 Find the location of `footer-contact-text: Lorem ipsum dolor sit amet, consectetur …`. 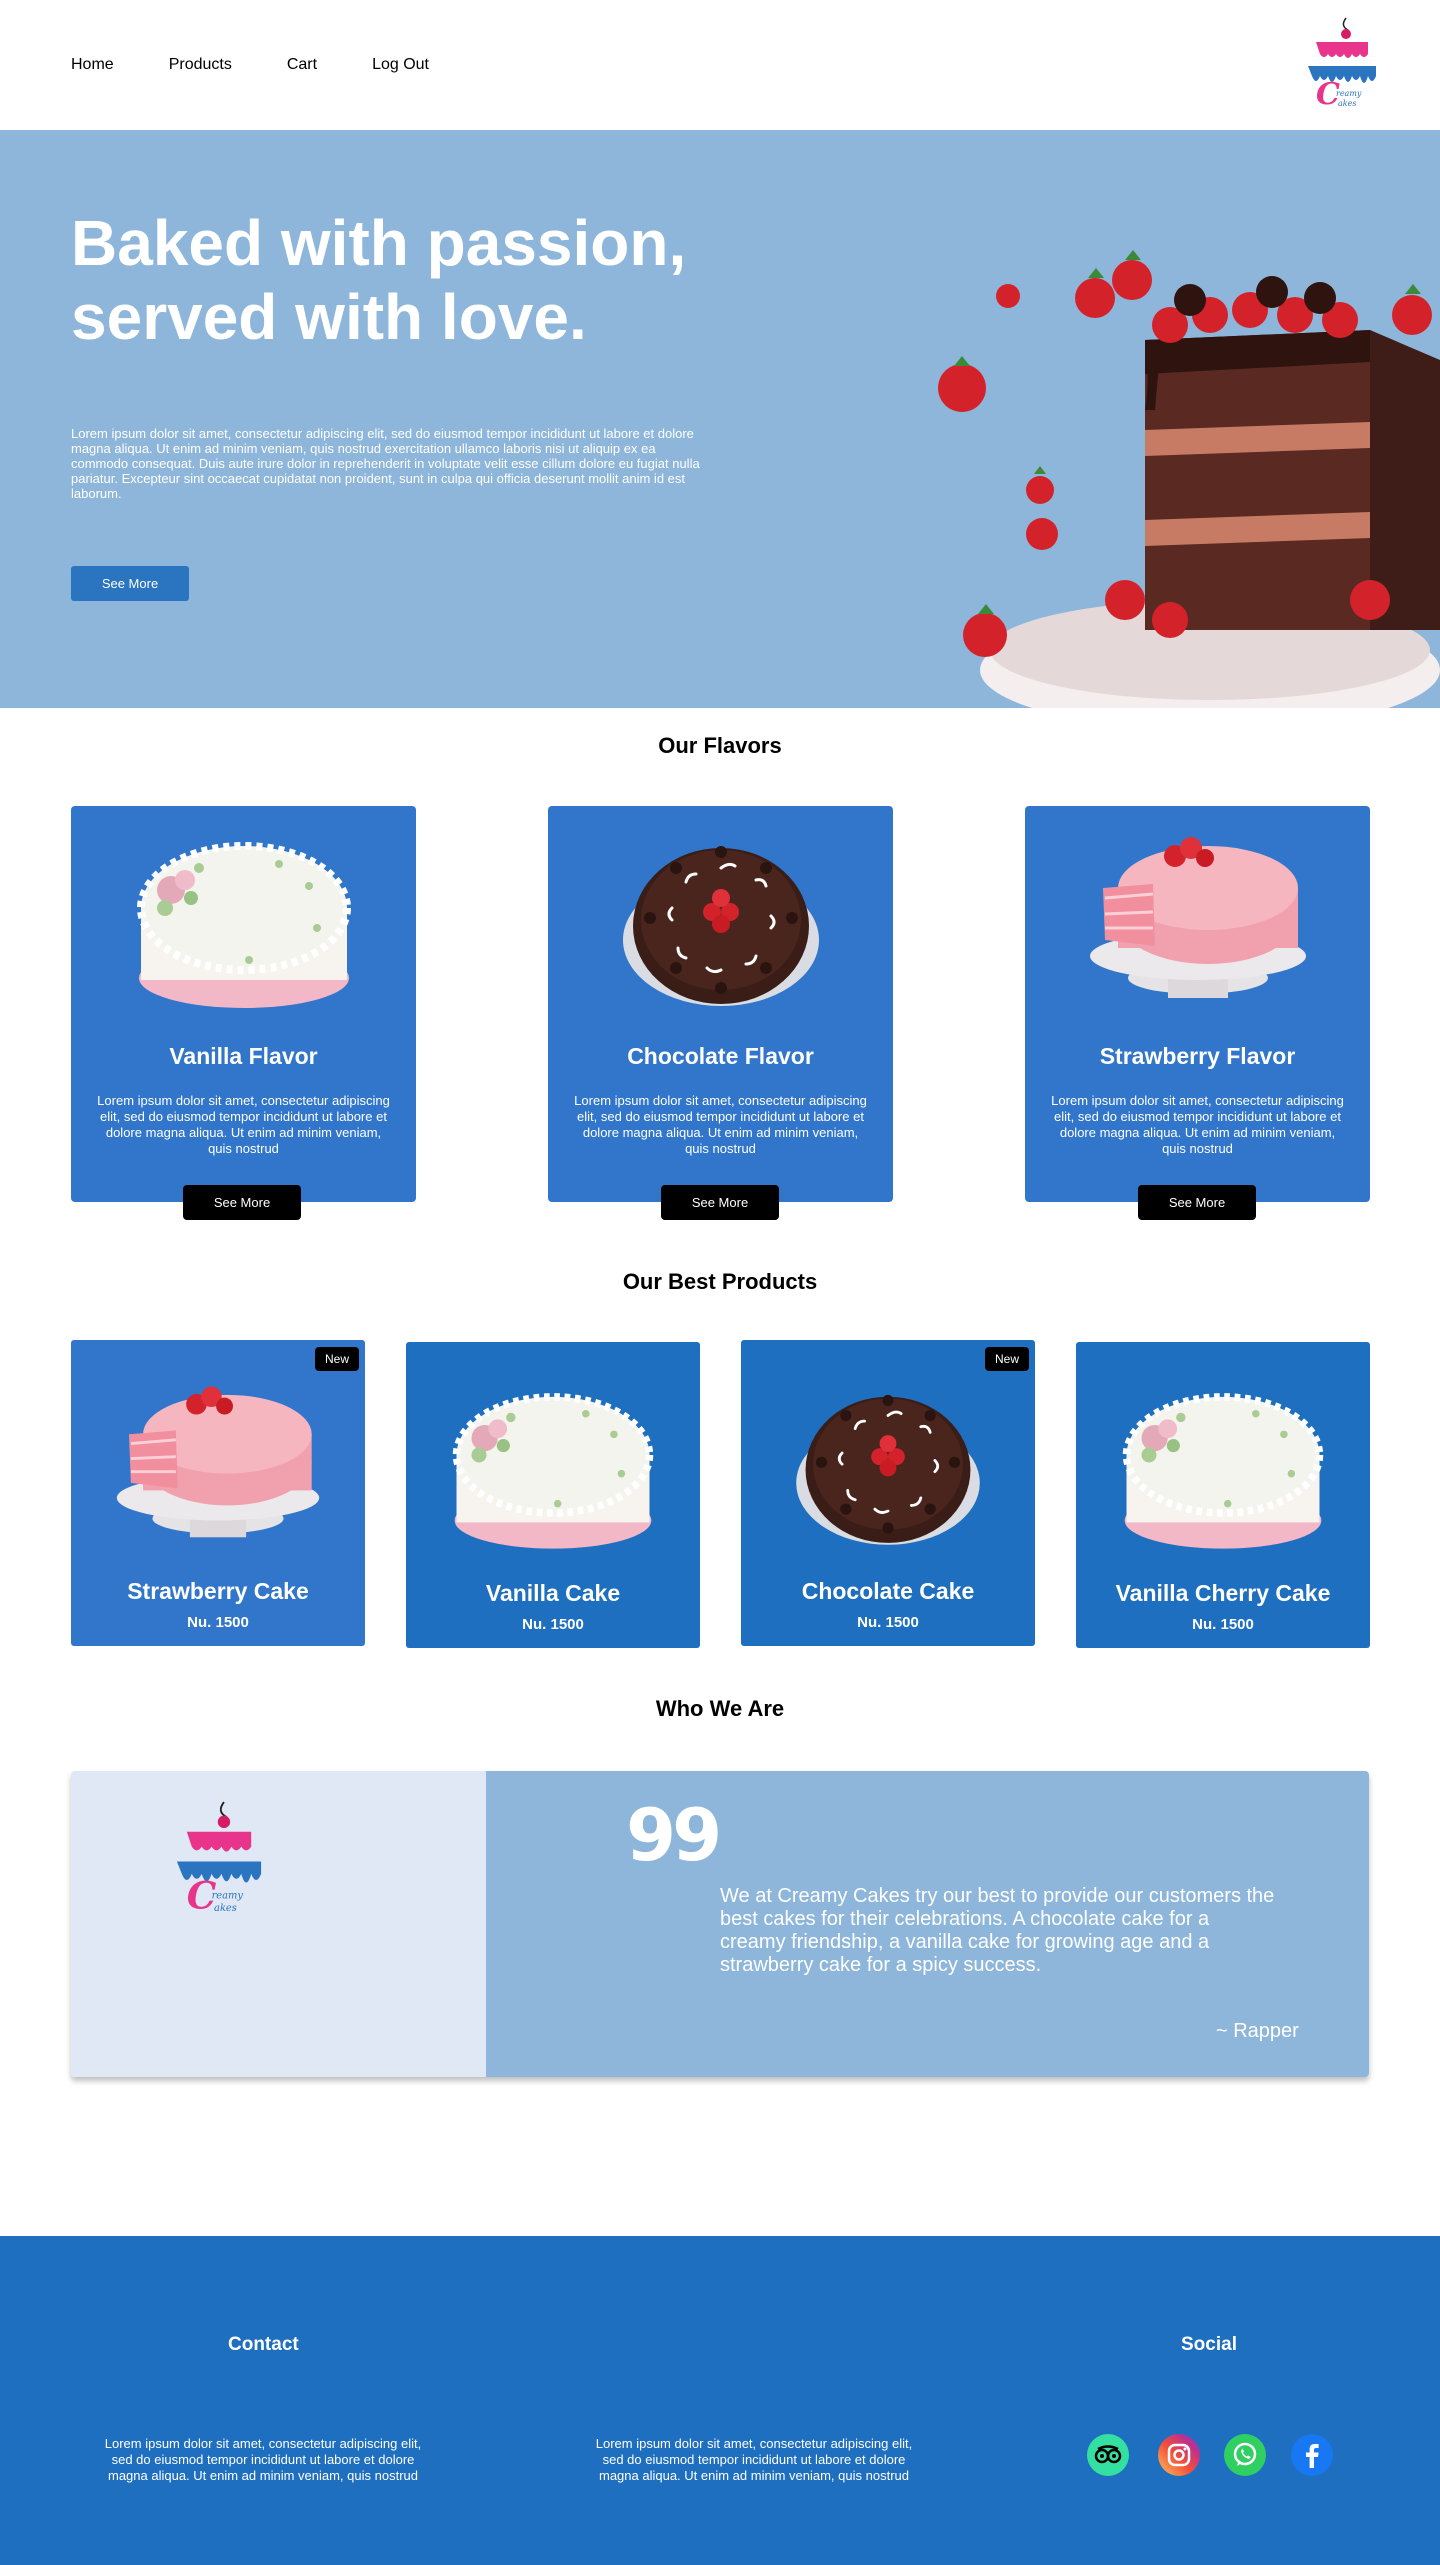

footer-contact-text: Lorem ipsum dolor sit amet, consectetur … is located at coordinates (263, 2459).